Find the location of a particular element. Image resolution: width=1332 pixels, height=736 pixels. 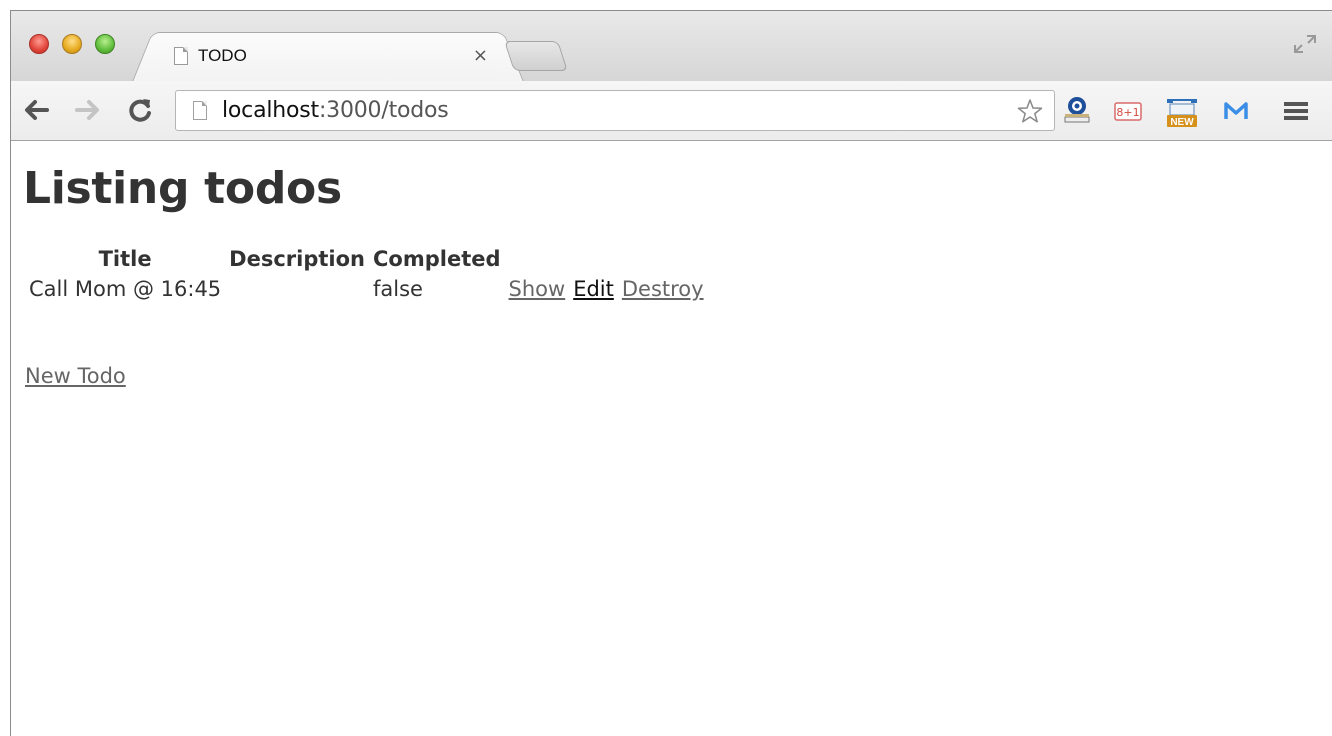

google-plus-one-icon: 8+1 is located at coordinates (1128, 111).